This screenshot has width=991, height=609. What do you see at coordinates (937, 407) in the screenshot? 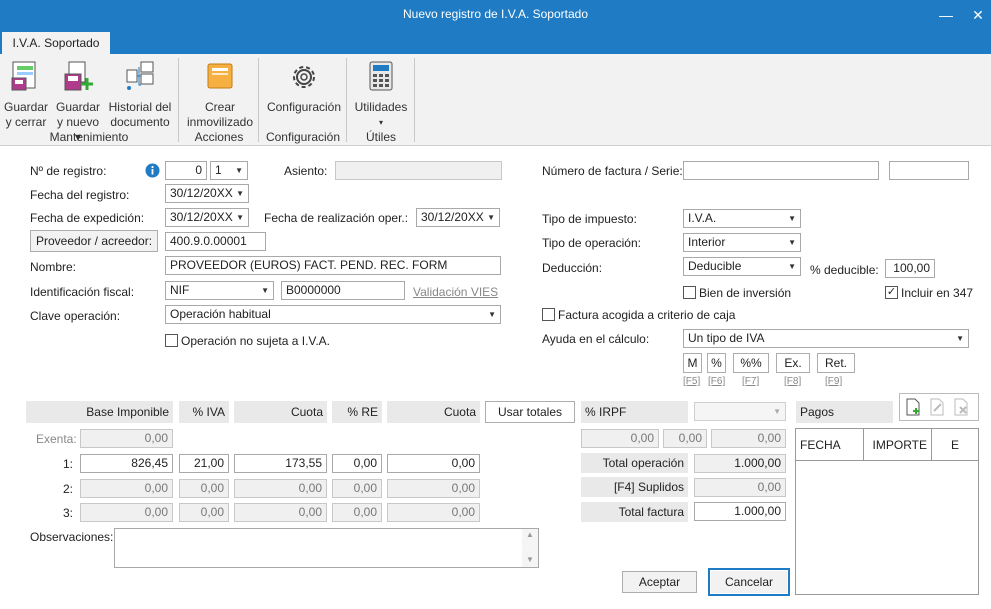
I see `edit-document-icon` at bounding box center [937, 407].